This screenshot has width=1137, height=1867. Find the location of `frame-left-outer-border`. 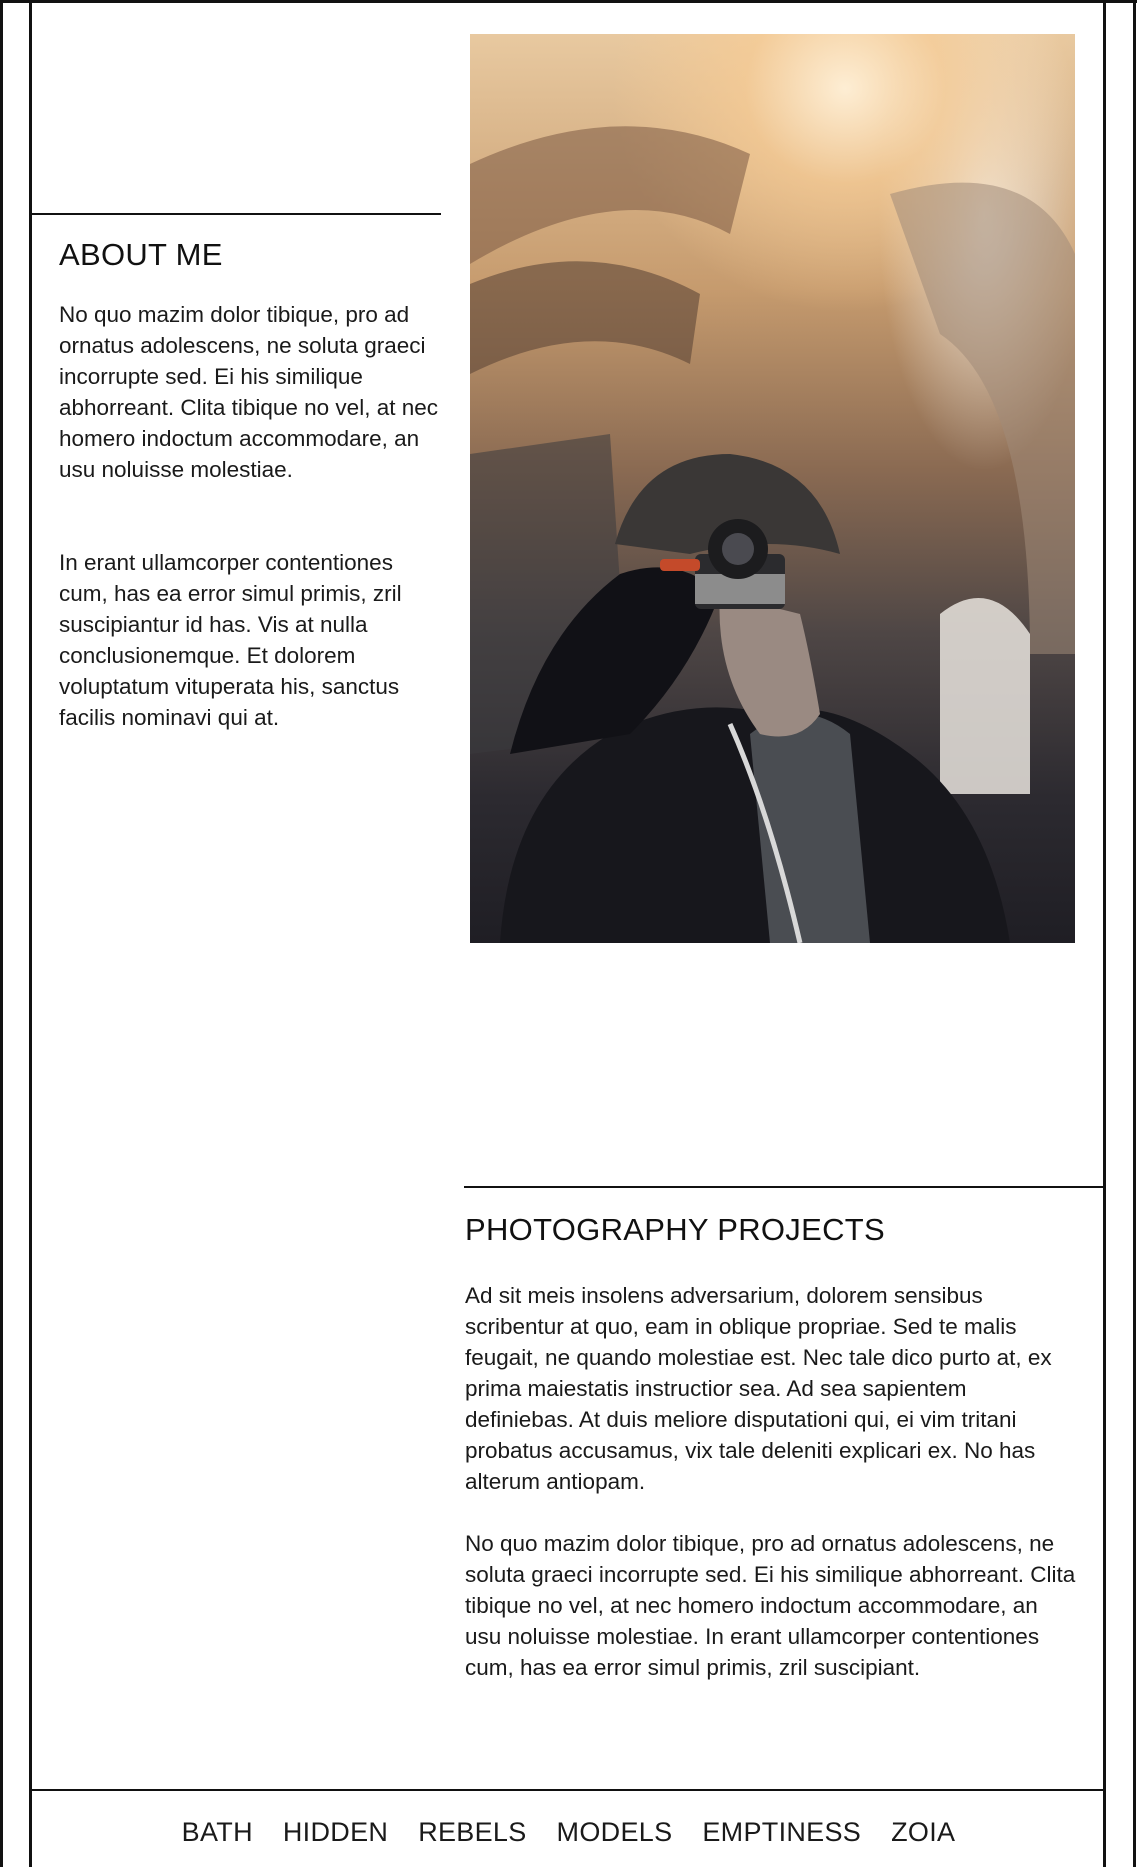

frame-left-outer-border is located at coordinates (1, 933).